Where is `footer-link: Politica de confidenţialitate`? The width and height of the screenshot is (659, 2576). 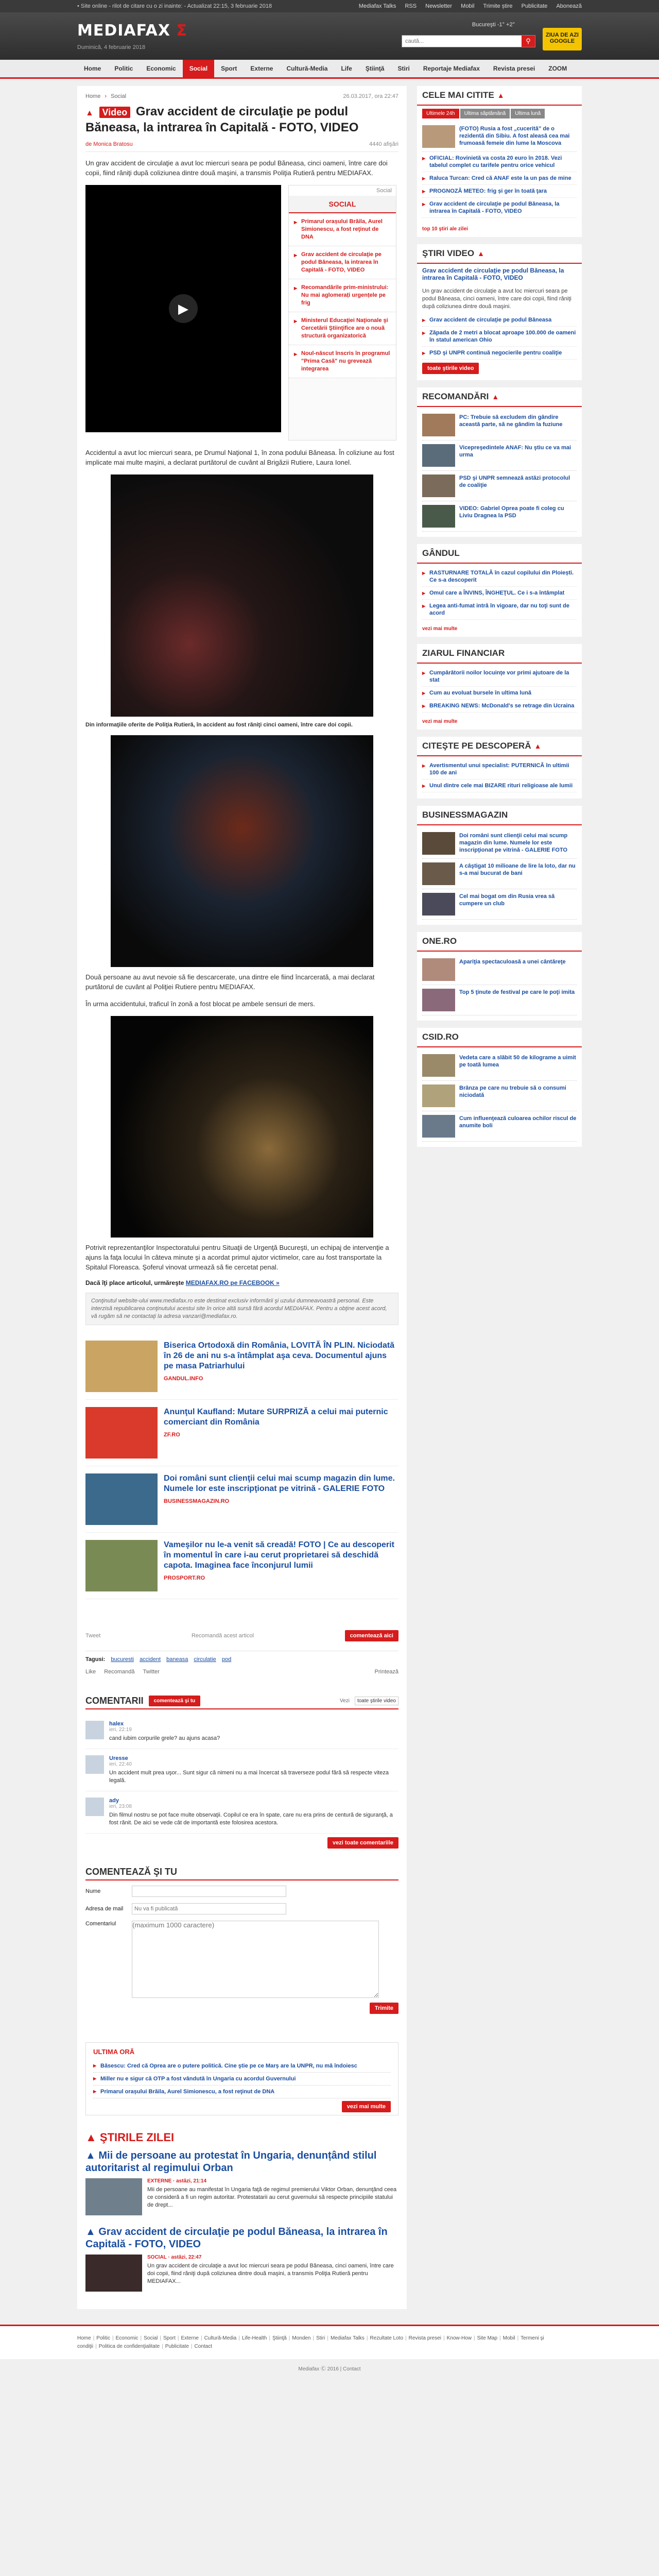
footer-link: Politica de confidenţialitate is located at coordinates (129, 2347).